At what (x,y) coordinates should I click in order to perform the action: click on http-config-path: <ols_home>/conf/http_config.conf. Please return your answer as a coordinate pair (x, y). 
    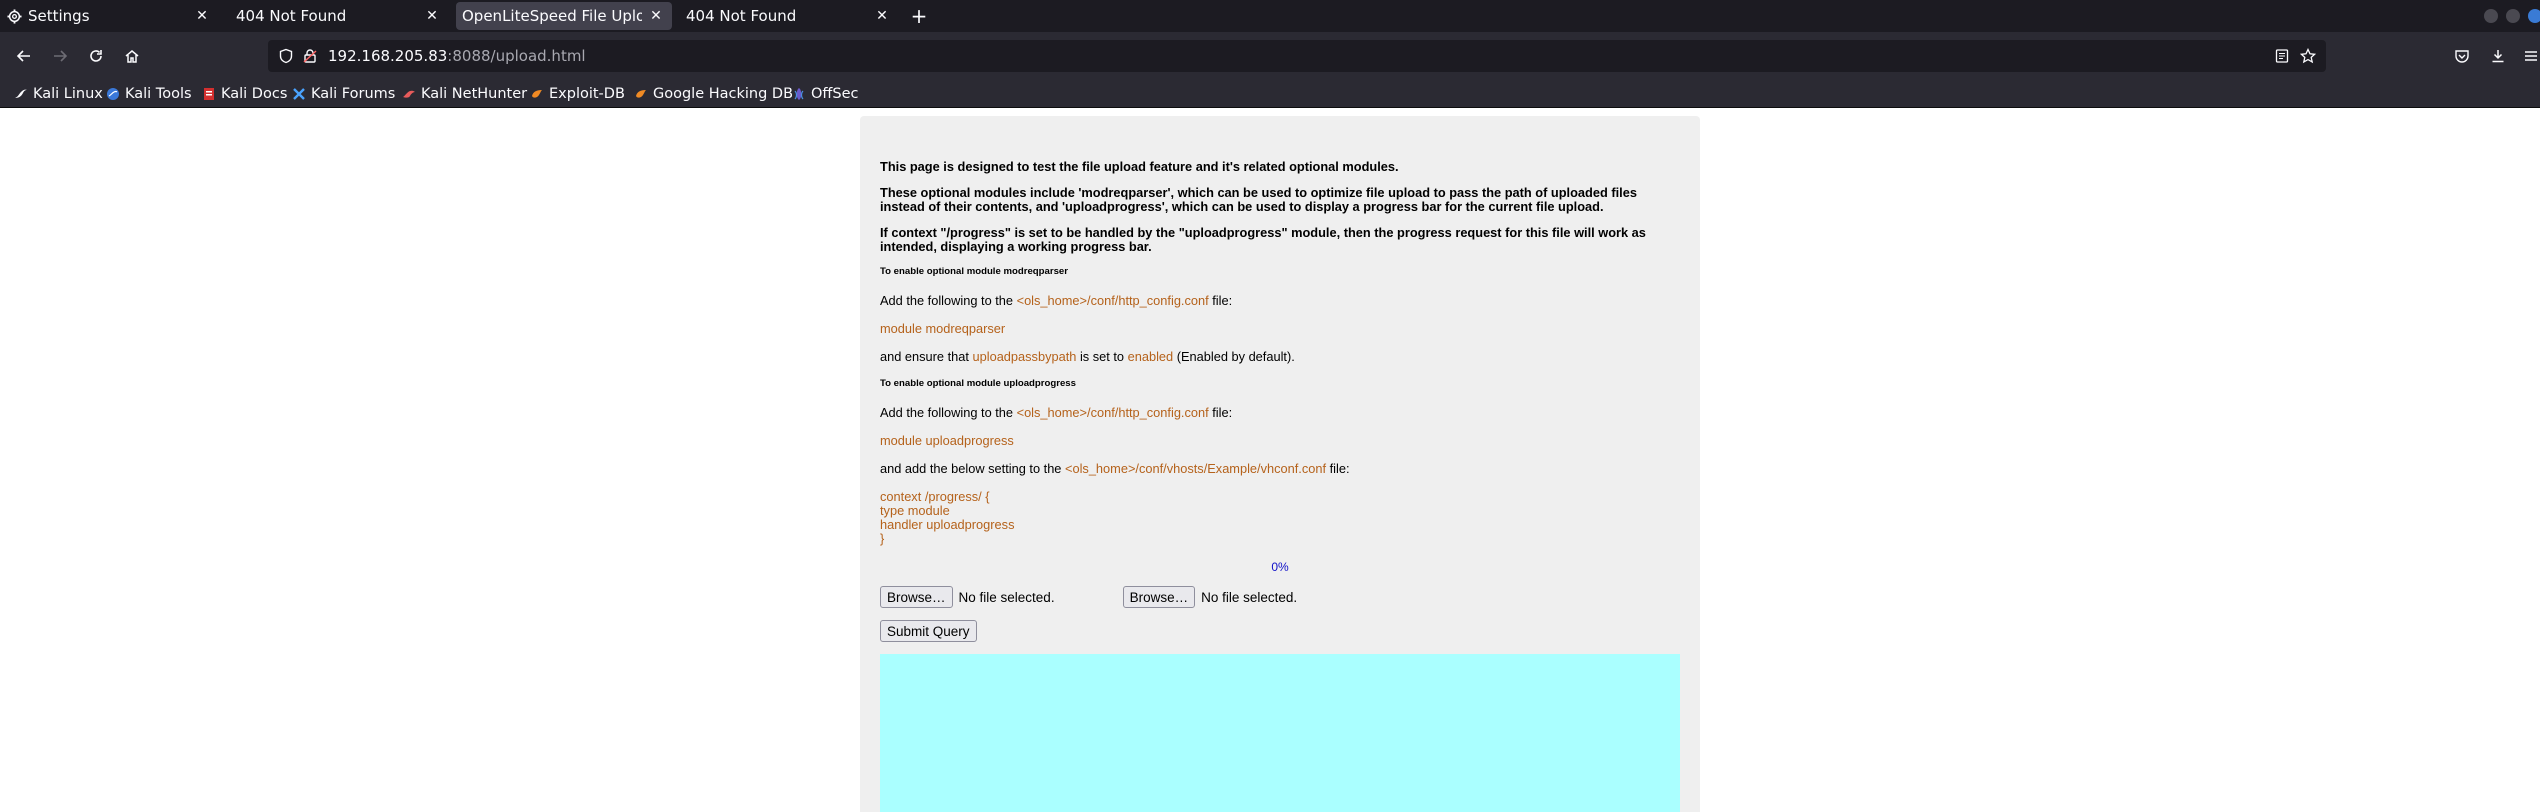
    Looking at the image, I should click on (1112, 300).